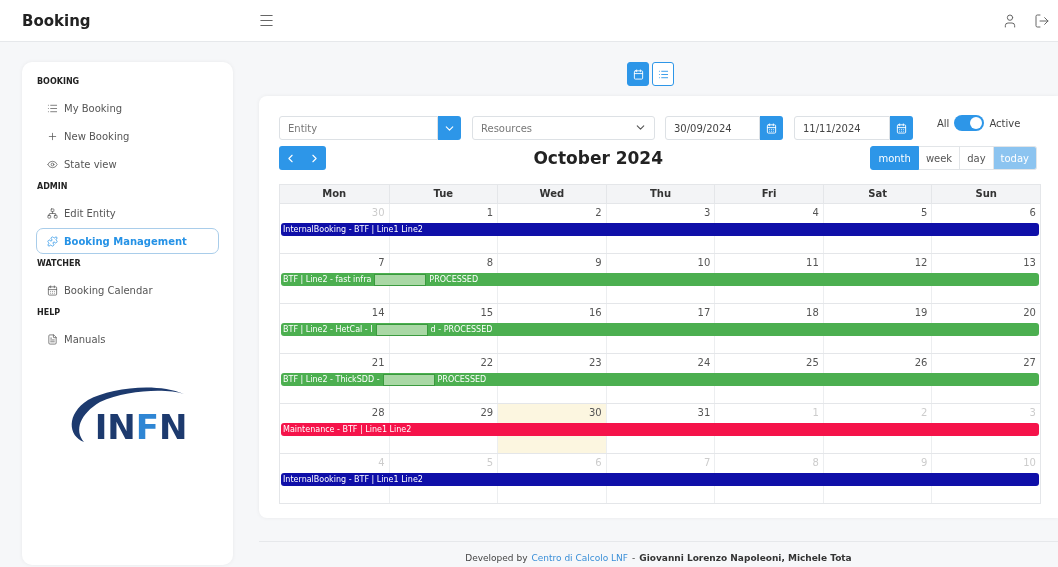 The image size is (1058, 567). I want to click on eye-icon, so click(52, 164).